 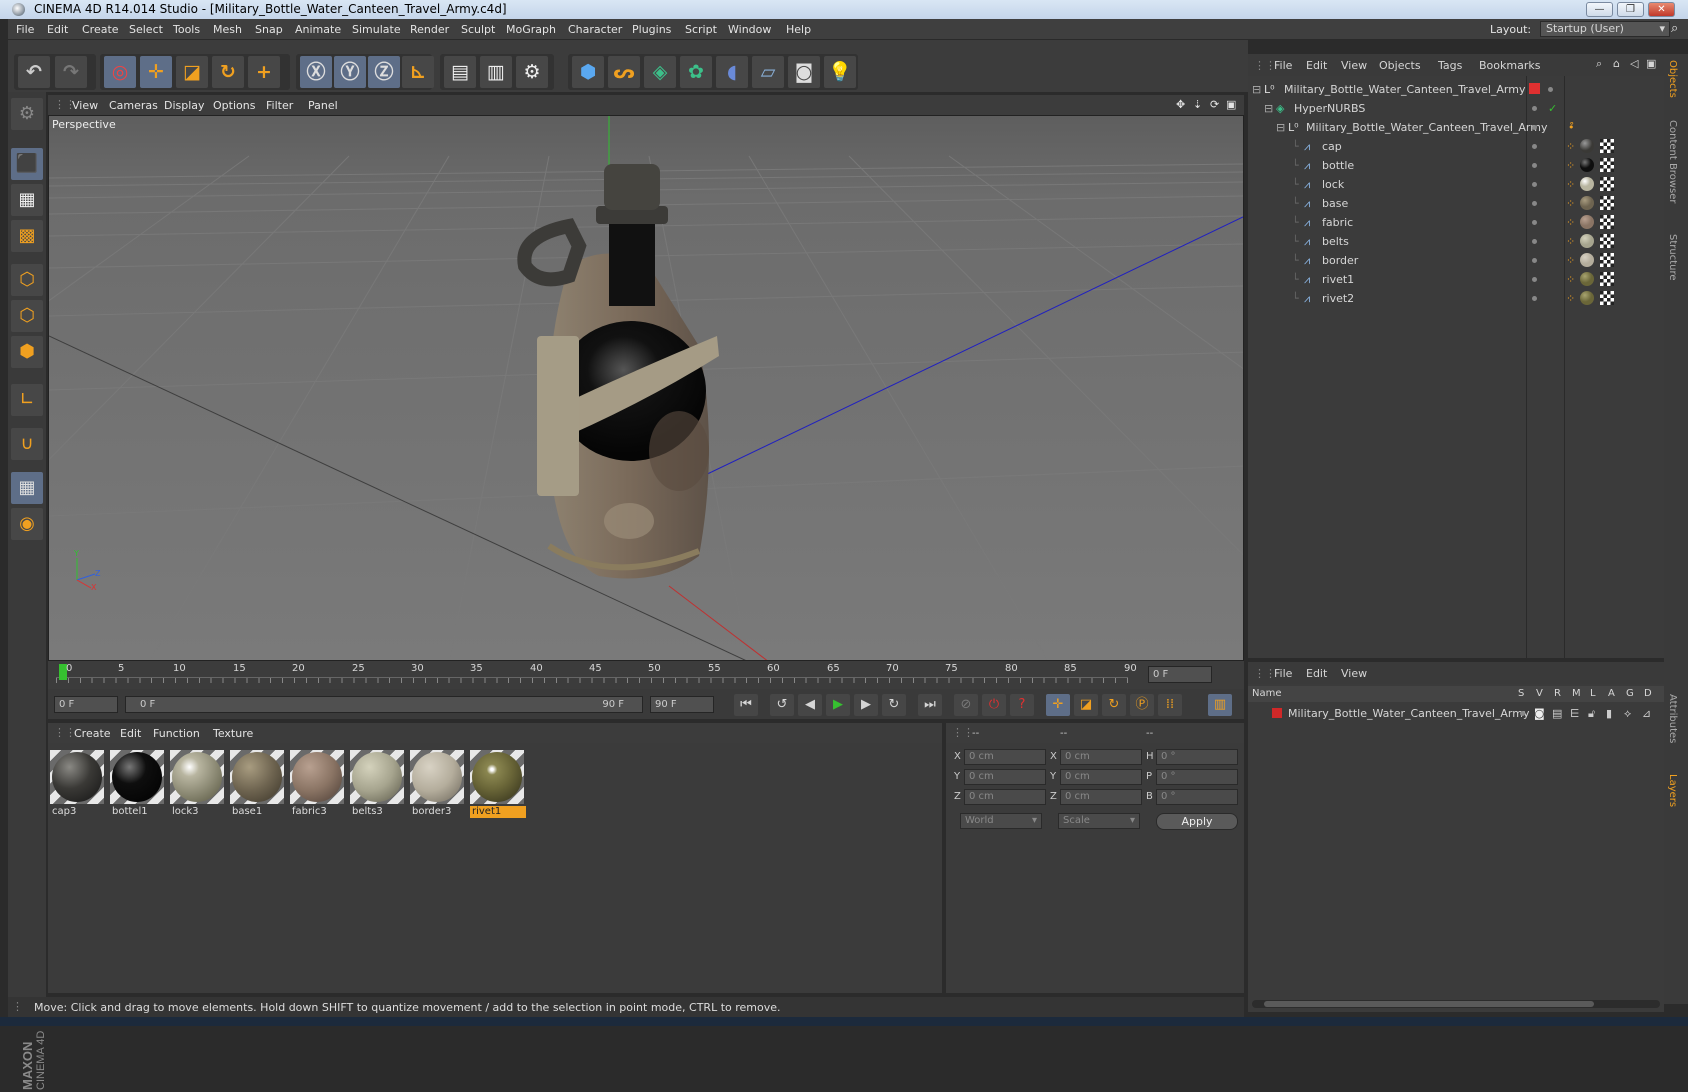 What do you see at coordinates (1001, 821) in the screenshot?
I see `coord-mode-dropdown: World ▾` at bounding box center [1001, 821].